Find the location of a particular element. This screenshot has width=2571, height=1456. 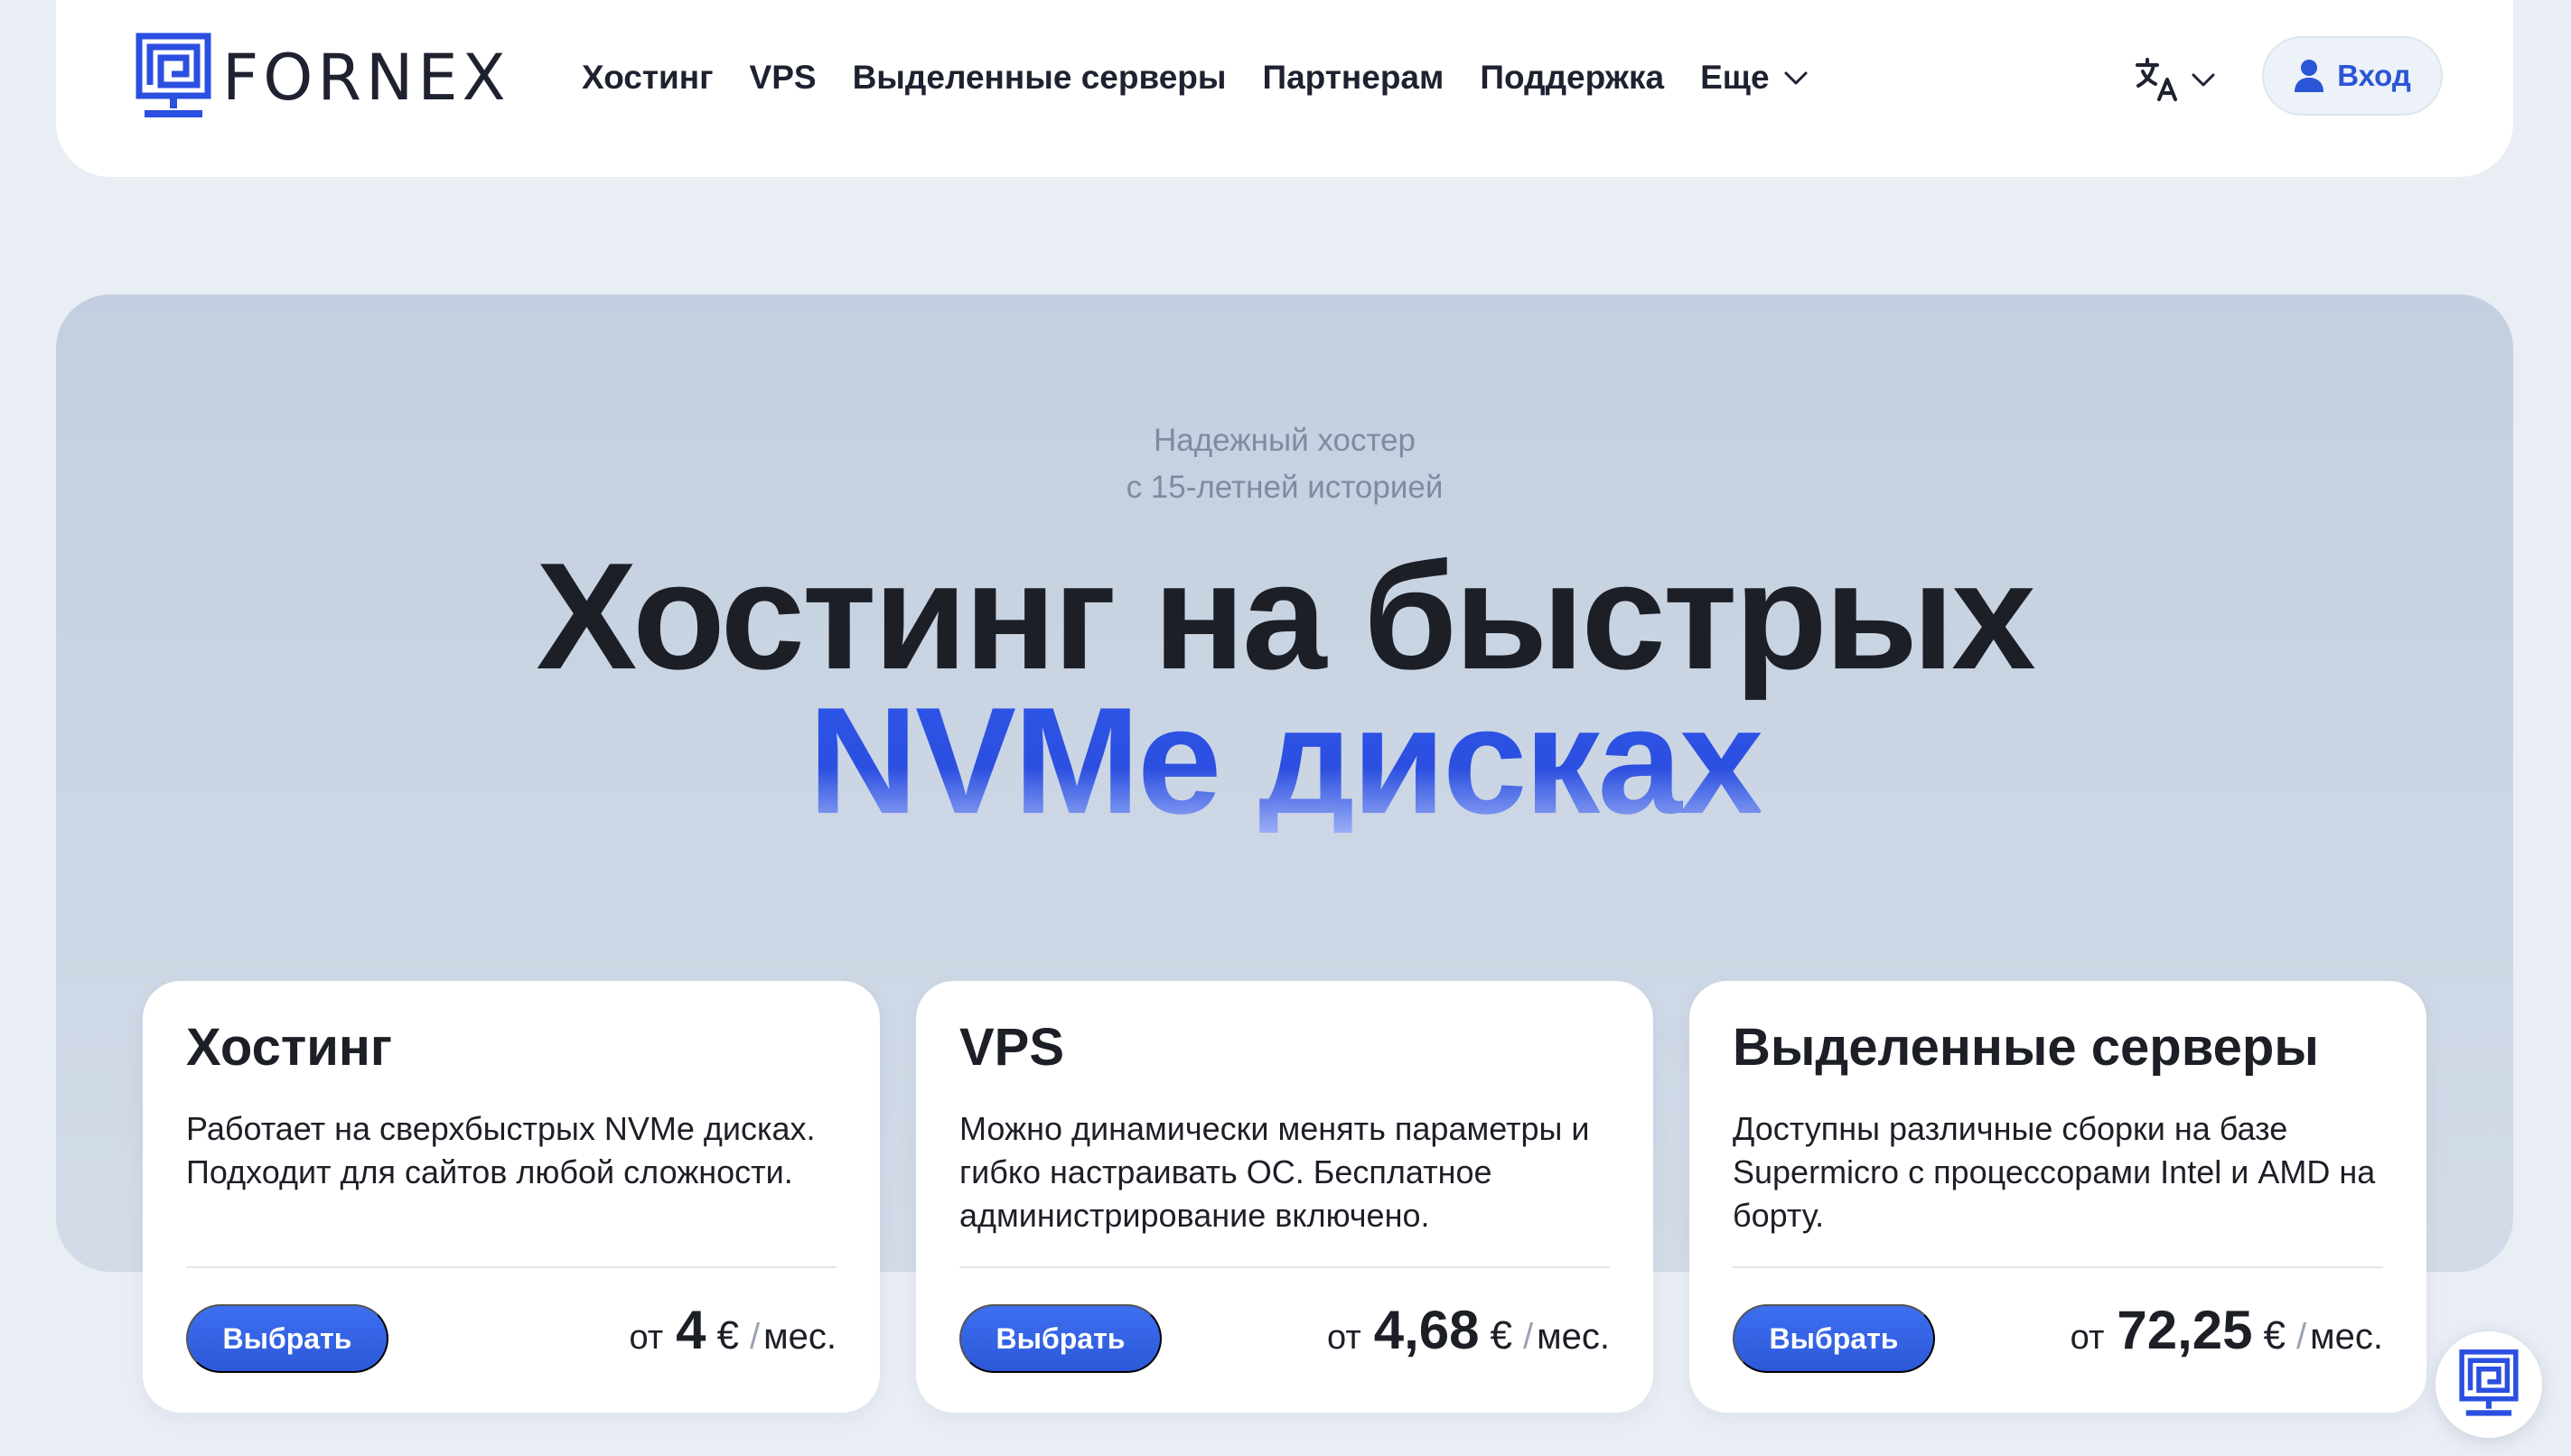

brand-name: FORNEX is located at coordinates (366, 78).